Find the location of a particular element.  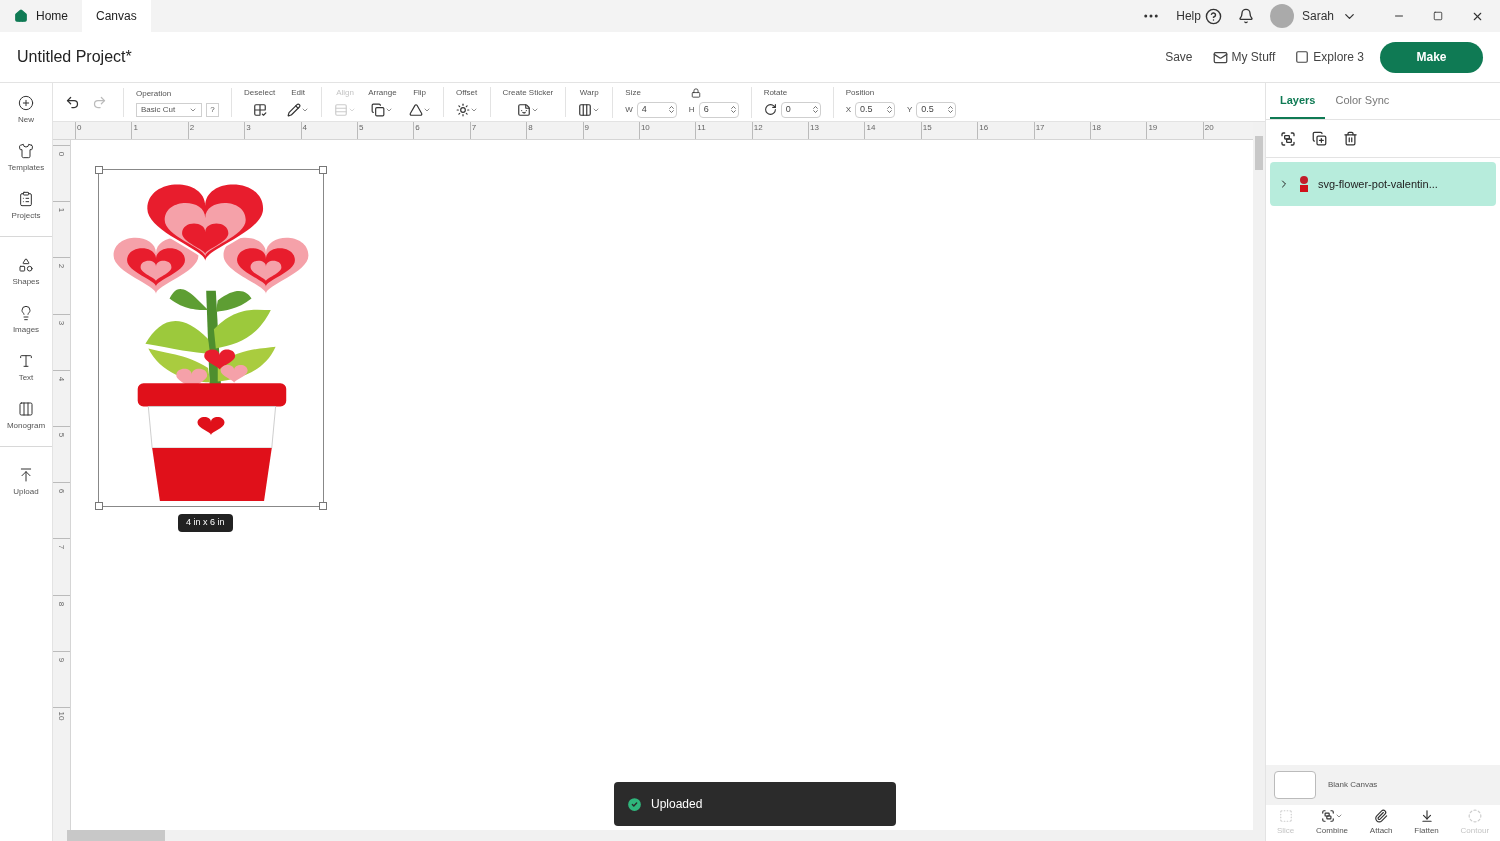

tool-button: Arrange is located at coordinates (382, 102).